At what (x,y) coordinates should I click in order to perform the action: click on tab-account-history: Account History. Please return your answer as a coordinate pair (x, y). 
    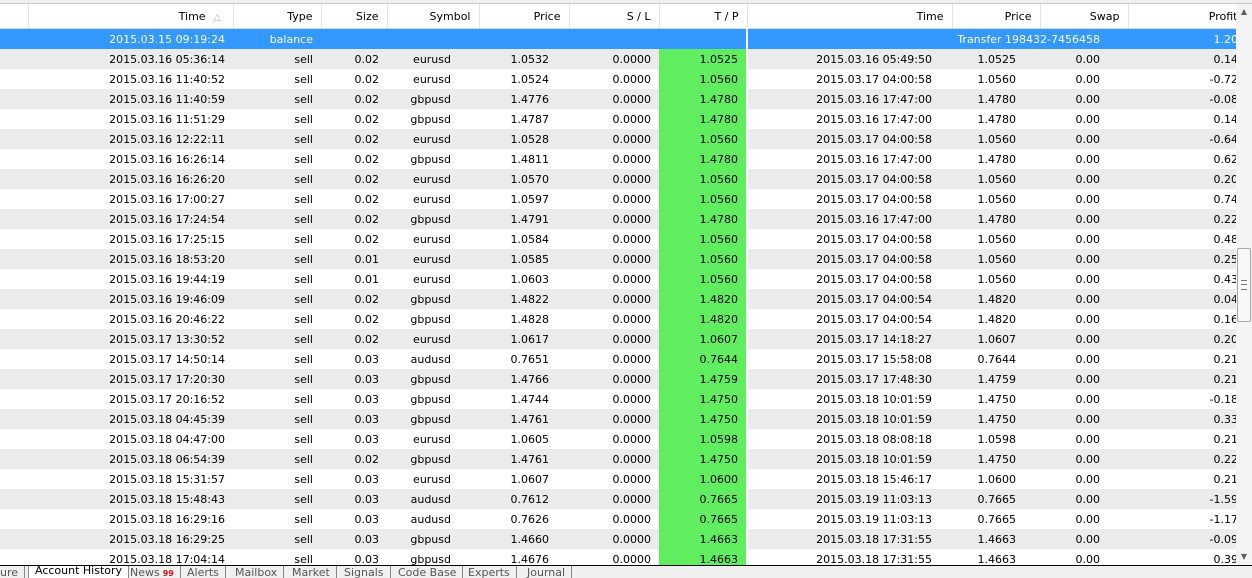
    Looking at the image, I should click on (79, 572).